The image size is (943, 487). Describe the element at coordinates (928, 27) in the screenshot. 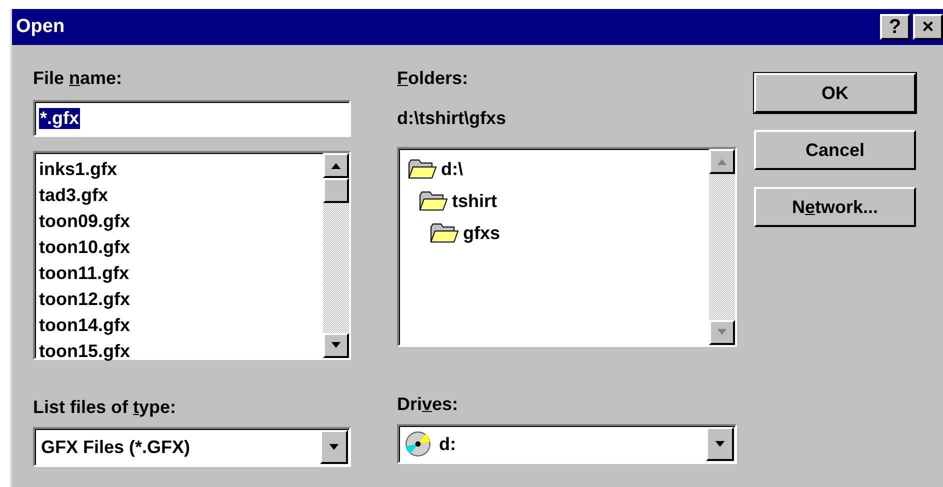

I see `close-button: ×` at that location.